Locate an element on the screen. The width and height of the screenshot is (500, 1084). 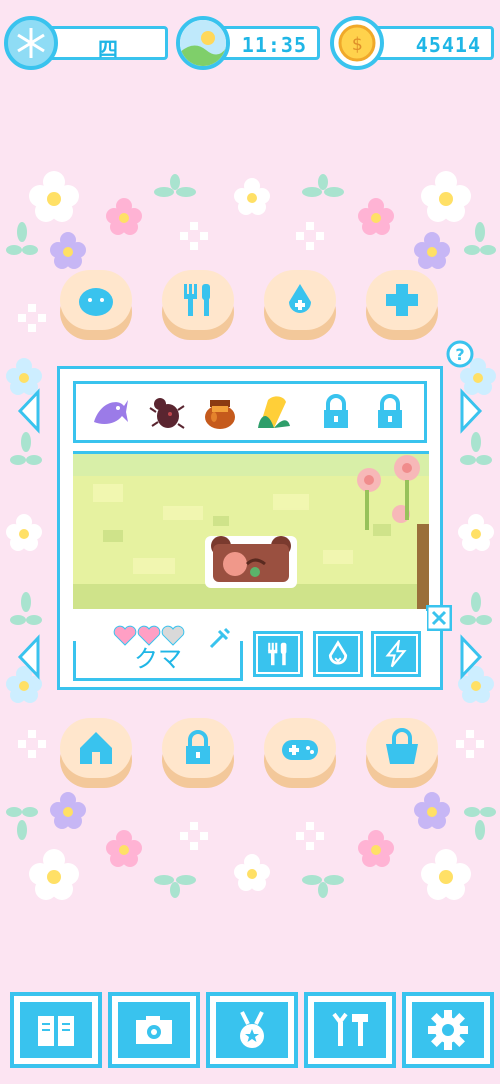
medal-button is located at coordinates (252, 1030).